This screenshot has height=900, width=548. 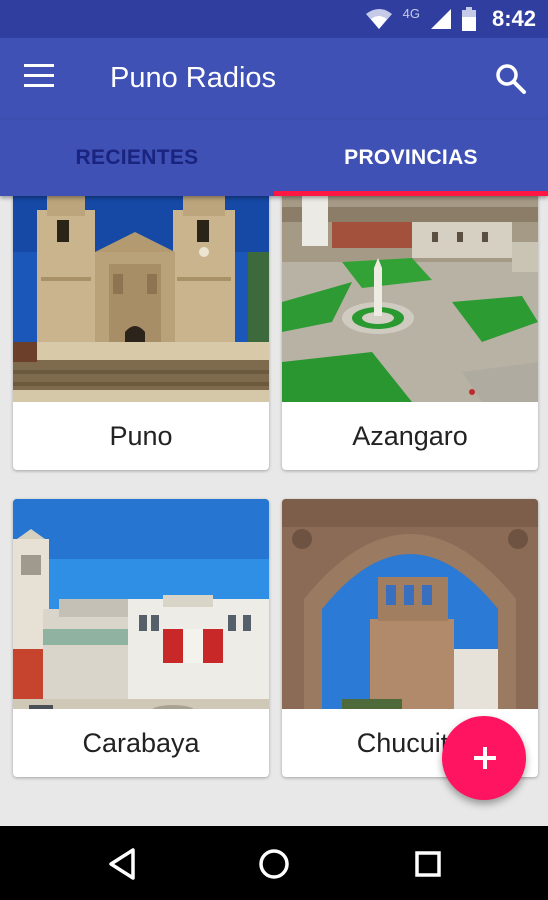 What do you see at coordinates (123, 864) in the screenshot?
I see `back-triangle-icon` at bounding box center [123, 864].